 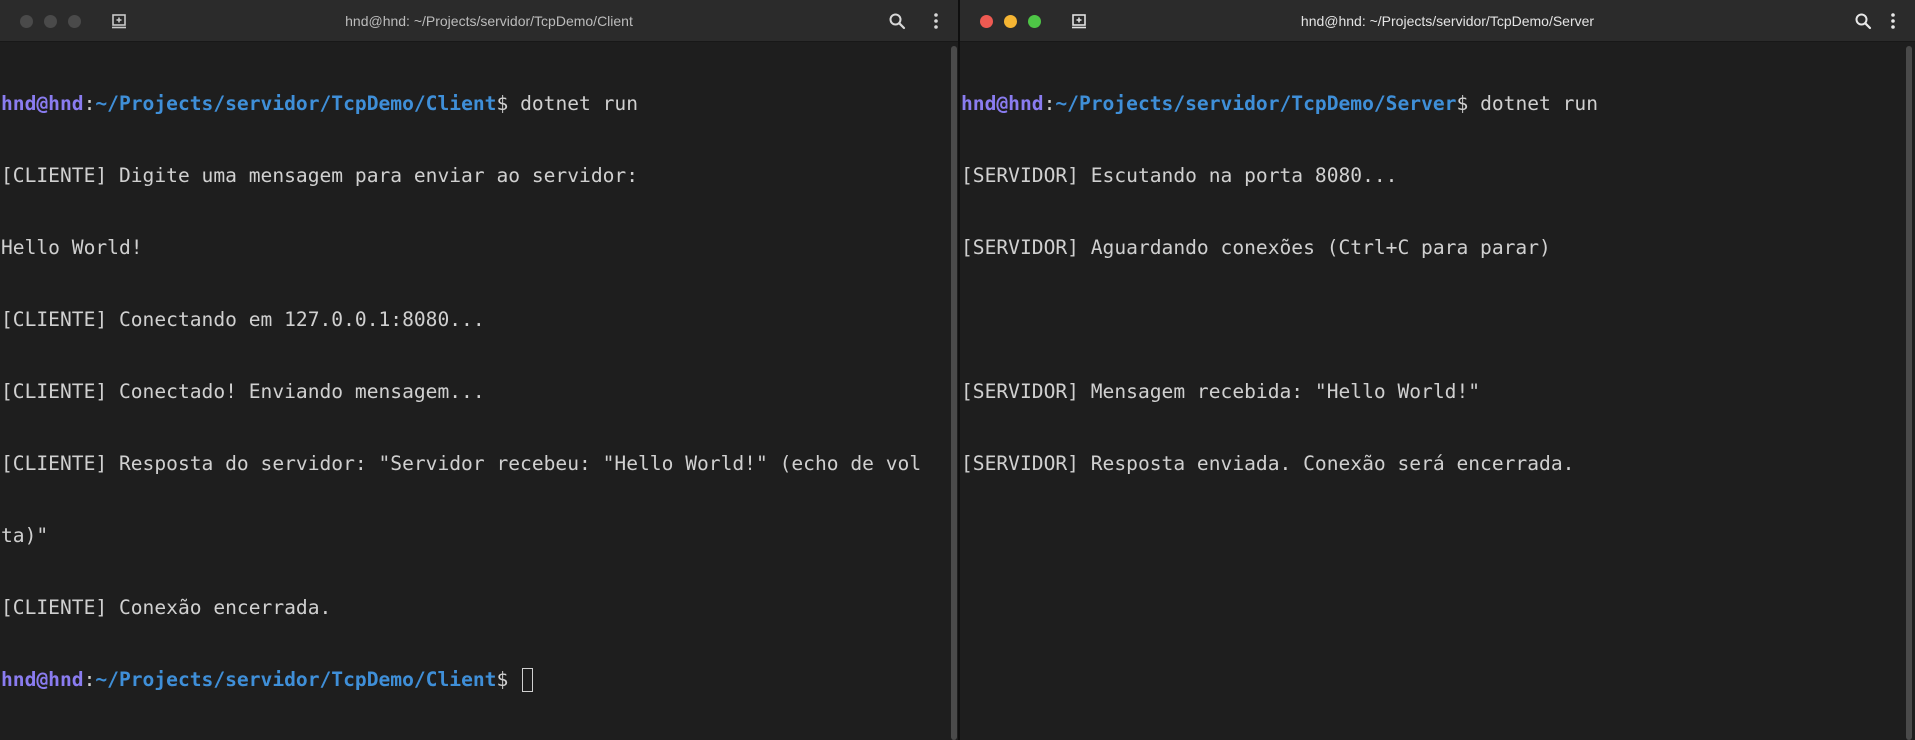 I want to click on text-cursor, so click(x=528, y=680).